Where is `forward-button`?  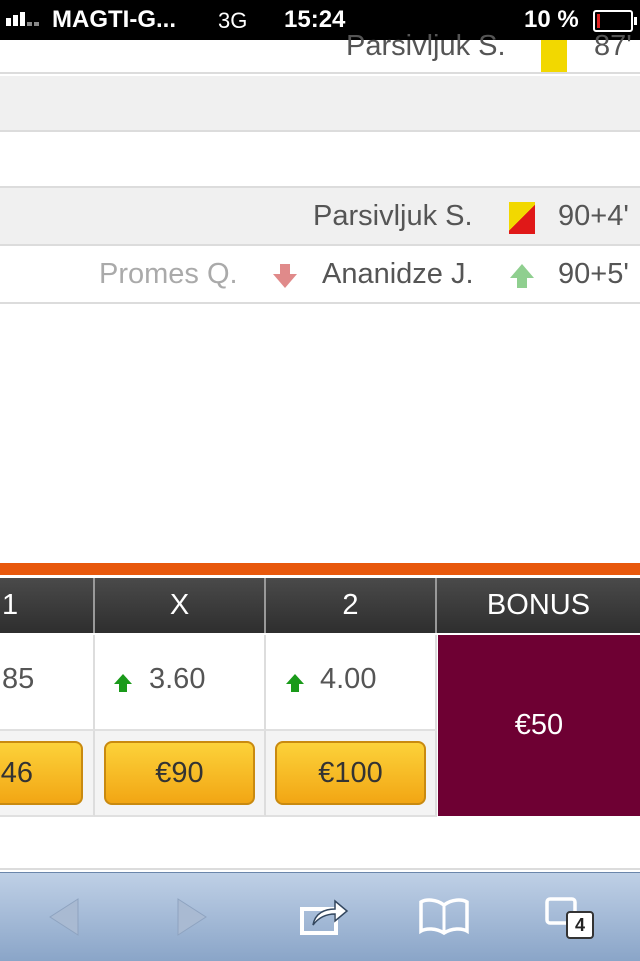
forward-button is located at coordinates (192, 917).